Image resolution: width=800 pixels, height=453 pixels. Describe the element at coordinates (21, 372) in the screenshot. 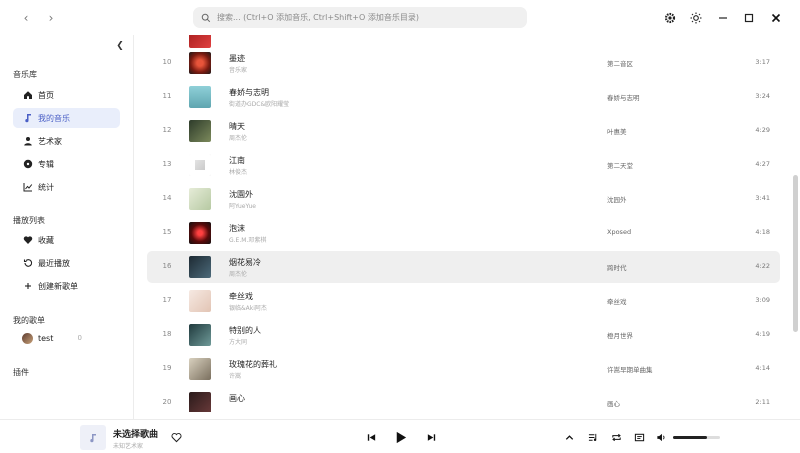

I see `plugins-section-title: 插件` at that location.